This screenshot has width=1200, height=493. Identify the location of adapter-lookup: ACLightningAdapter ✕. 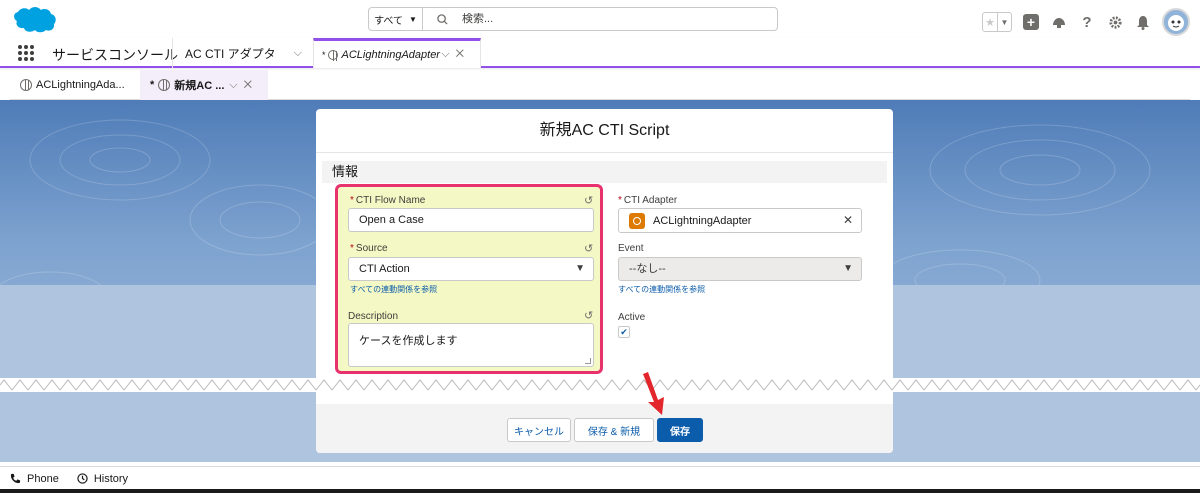
(740, 220).